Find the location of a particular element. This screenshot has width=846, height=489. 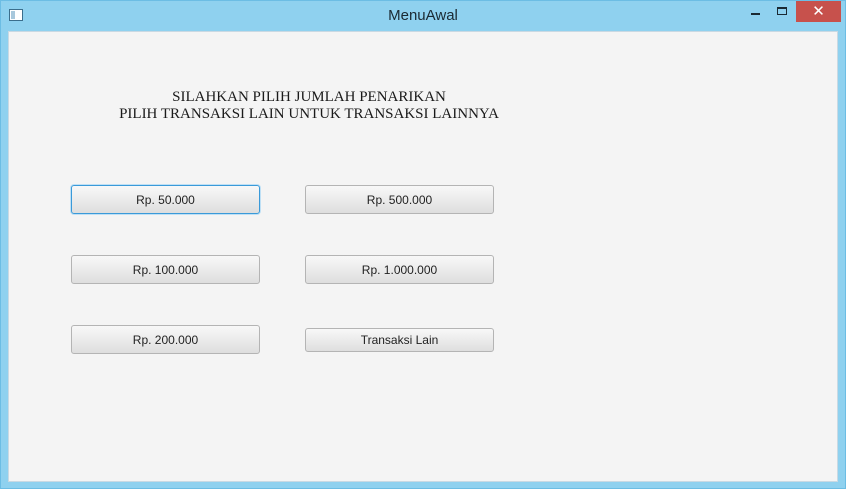

minimize-icon is located at coordinates (756, 11).